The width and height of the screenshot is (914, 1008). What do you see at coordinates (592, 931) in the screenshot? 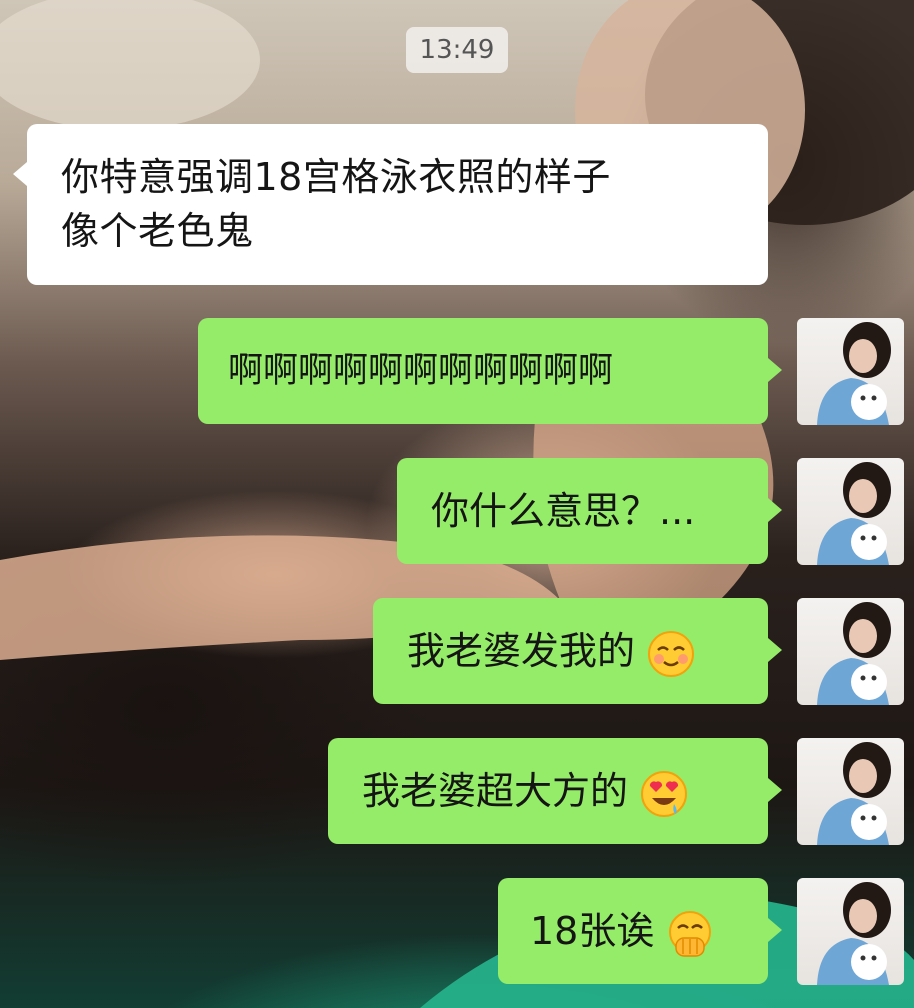
I see `message-text: 18张诶` at bounding box center [592, 931].